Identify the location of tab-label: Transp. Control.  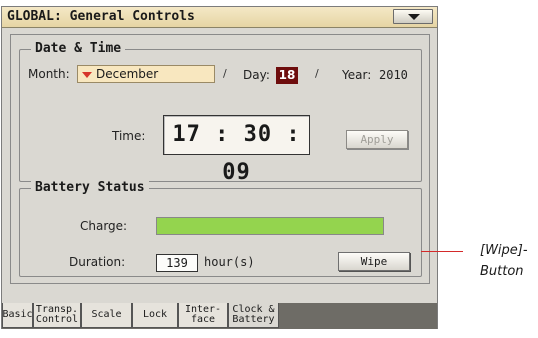
(57, 314).